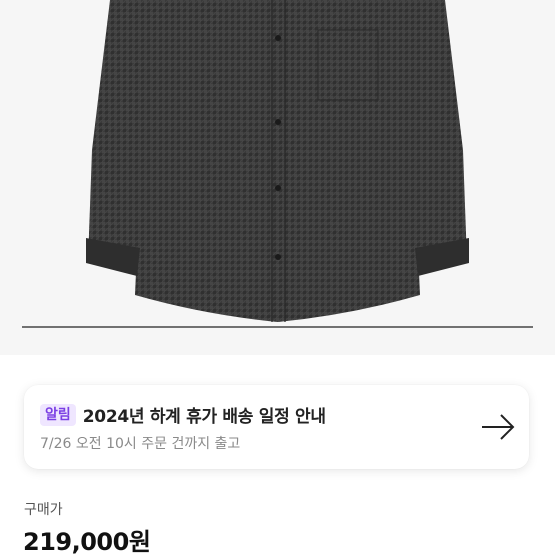 The width and height of the screenshot is (555, 557). What do you see at coordinates (43, 510) in the screenshot?
I see `price-label: 구매가` at bounding box center [43, 510].